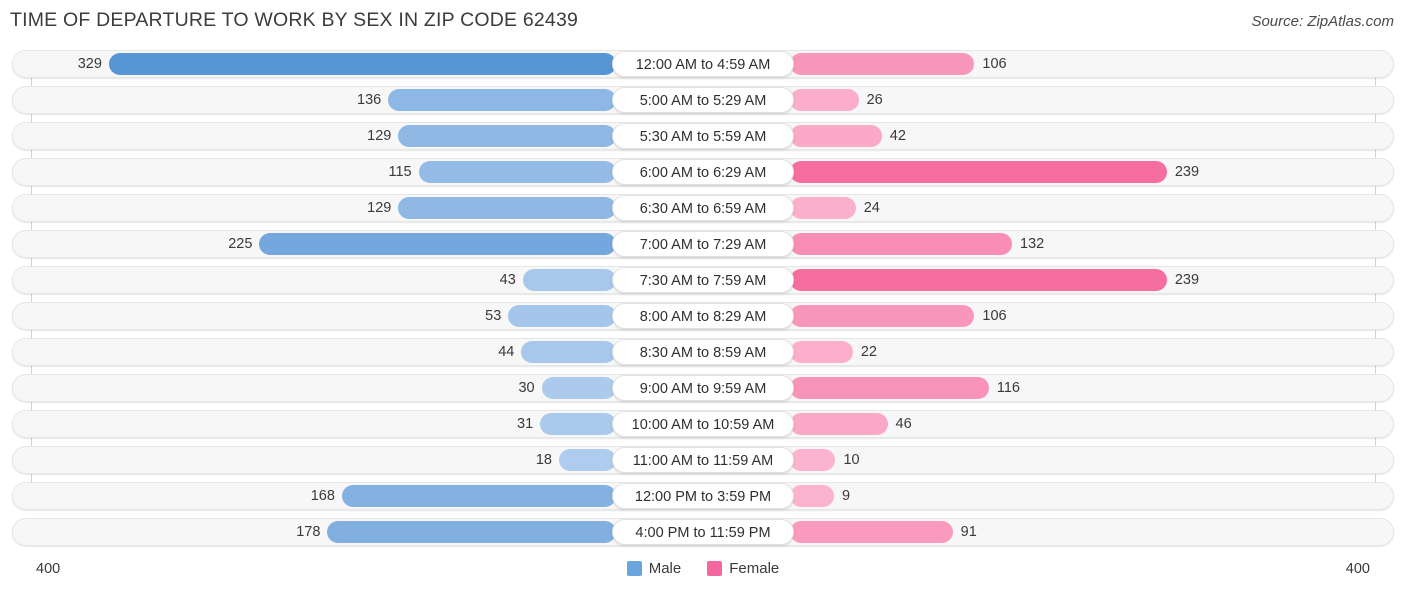 This screenshot has height=595, width=1406. I want to click on chart-row: 44 22 8:30 AM to 8:59 AM, so click(703, 352).